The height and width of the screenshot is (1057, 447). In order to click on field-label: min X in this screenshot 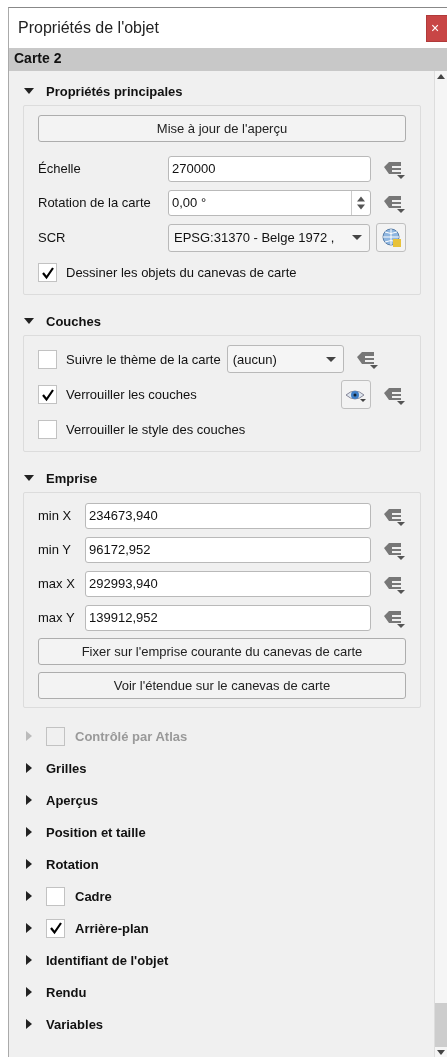, I will do `click(55, 515)`.